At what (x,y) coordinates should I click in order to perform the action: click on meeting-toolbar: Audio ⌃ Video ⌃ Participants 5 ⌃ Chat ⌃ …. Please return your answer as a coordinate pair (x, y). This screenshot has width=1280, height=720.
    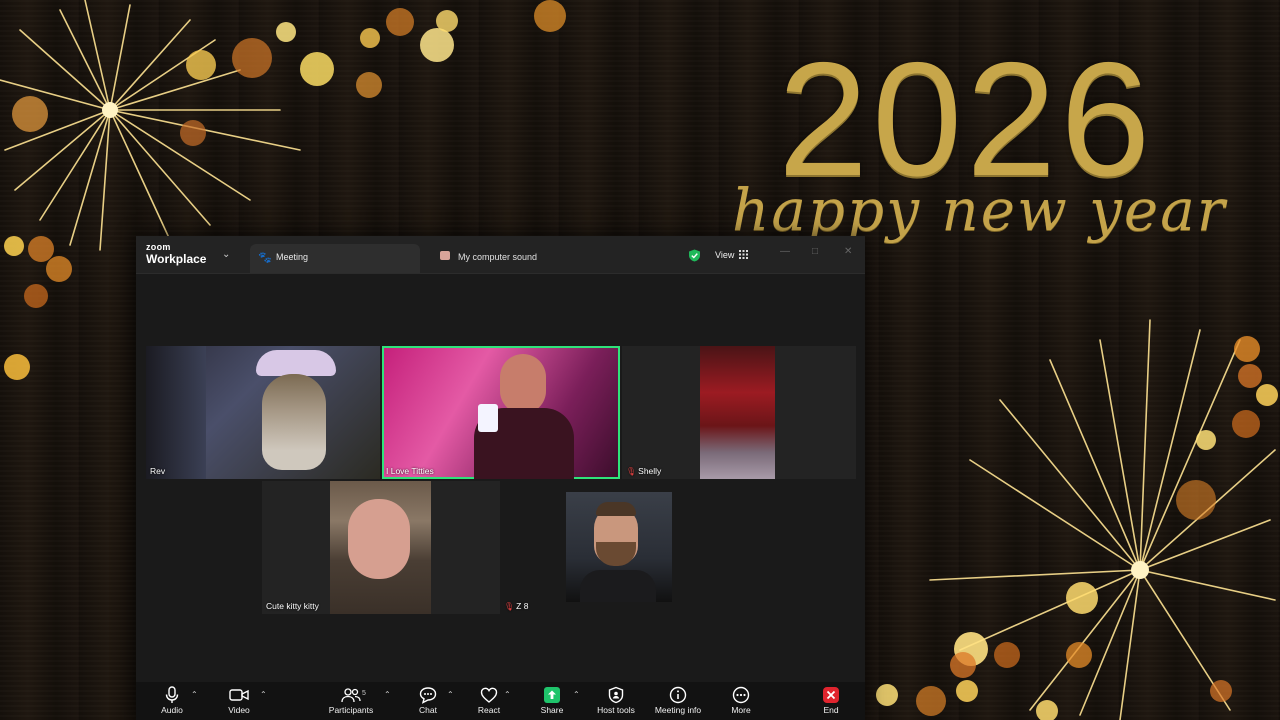
    Looking at the image, I should click on (500, 701).